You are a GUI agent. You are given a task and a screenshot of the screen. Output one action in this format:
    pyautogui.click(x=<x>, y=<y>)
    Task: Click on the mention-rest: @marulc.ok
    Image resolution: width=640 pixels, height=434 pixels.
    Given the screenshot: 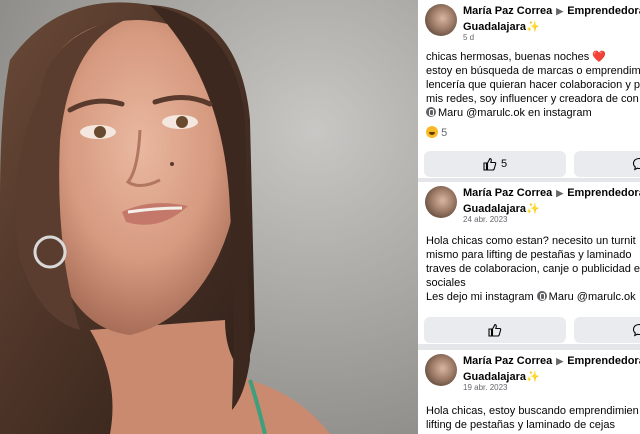 What is the action you would take?
    pyautogui.click(x=606, y=297)
    